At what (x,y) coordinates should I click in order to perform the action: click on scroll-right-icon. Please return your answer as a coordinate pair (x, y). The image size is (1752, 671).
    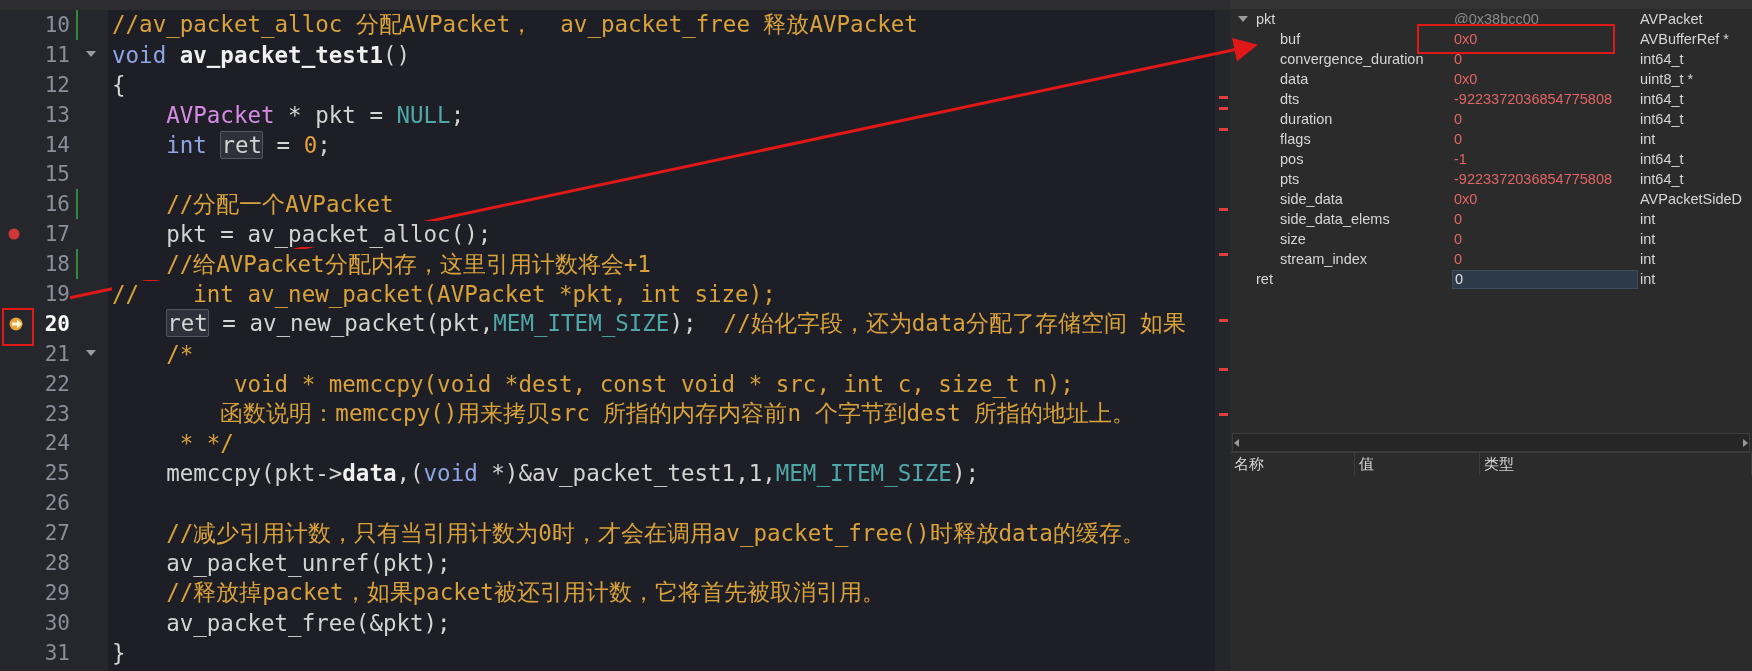
    Looking at the image, I should click on (1745, 442).